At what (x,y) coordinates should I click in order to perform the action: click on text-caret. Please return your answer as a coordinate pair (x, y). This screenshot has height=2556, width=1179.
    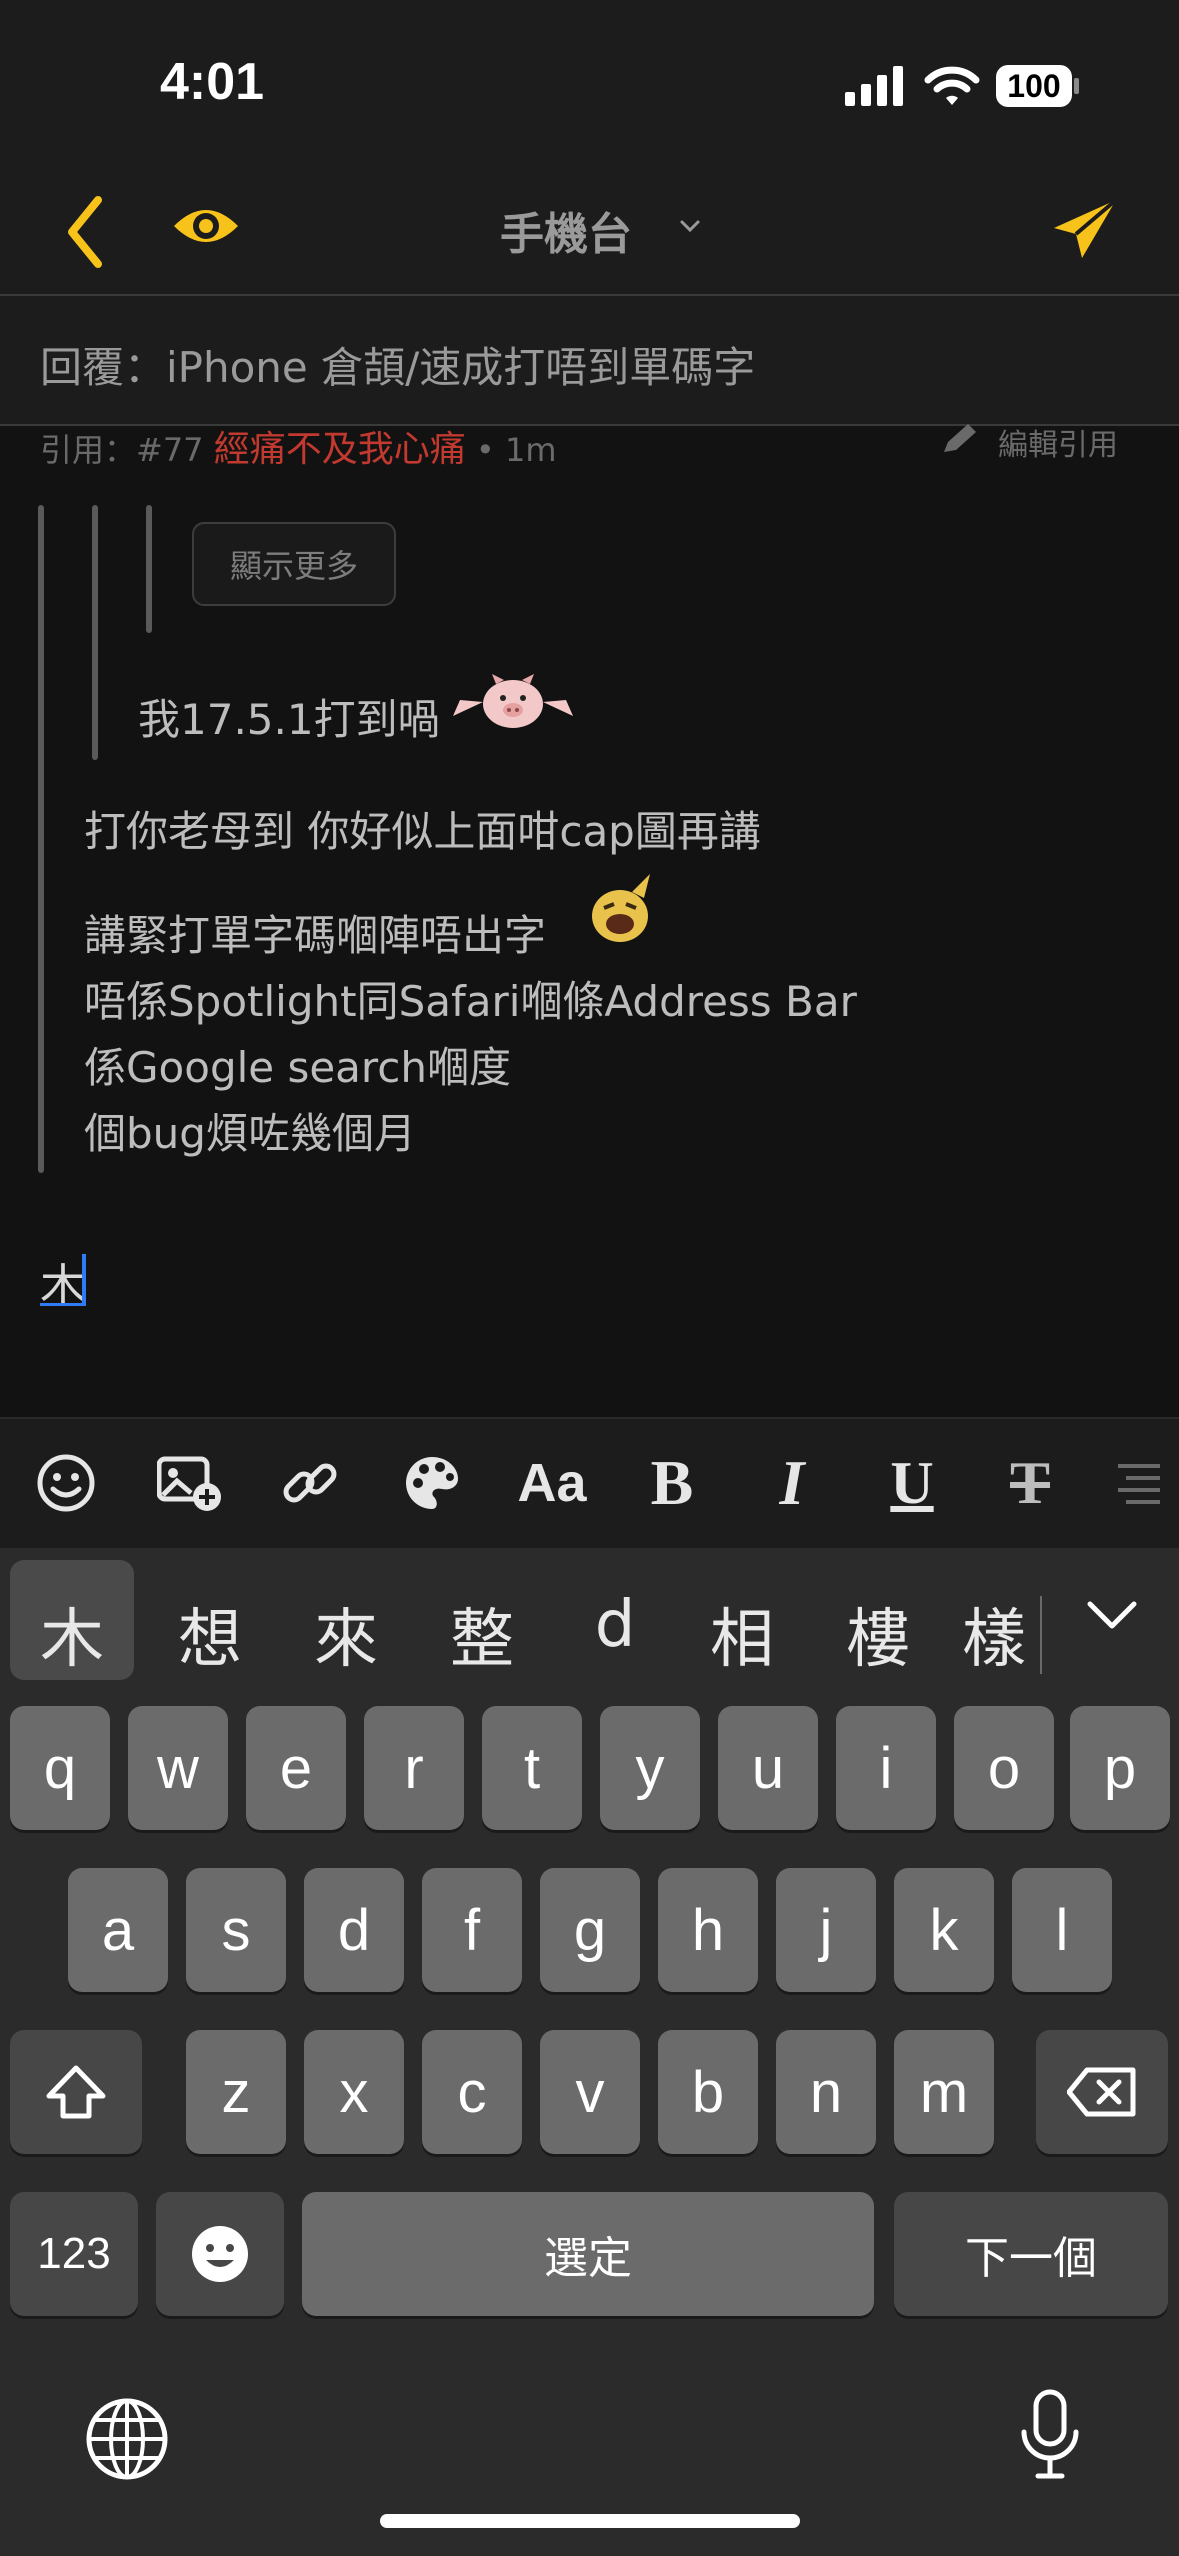
    Looking at the image, I should click on (84, 1279).